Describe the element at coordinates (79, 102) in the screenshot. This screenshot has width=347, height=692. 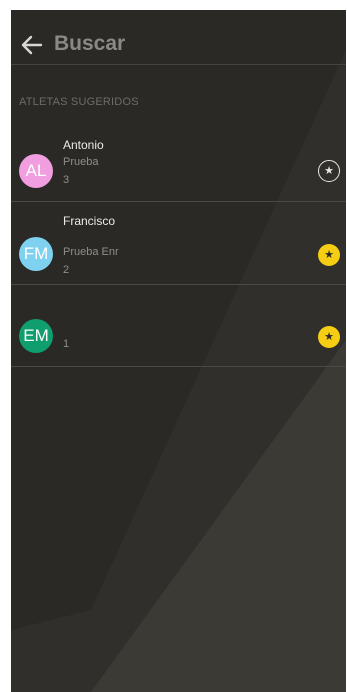
I see `section-label: ATLETAS SUGERIDOS` at that location.